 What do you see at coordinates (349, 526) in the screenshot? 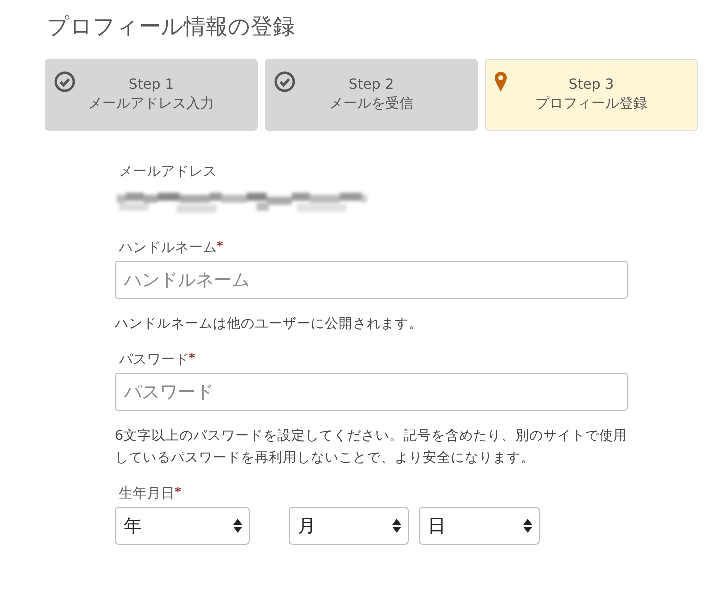
I see `date-select: 月` at bounding box center [349, 526].